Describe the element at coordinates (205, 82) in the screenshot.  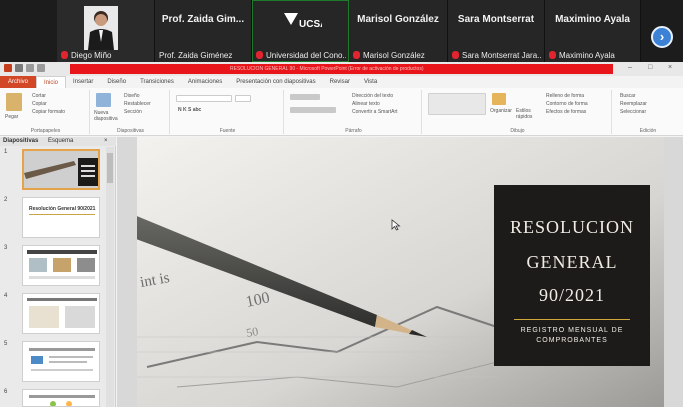
I see `tab-animaciones: Animaciones` at that location.